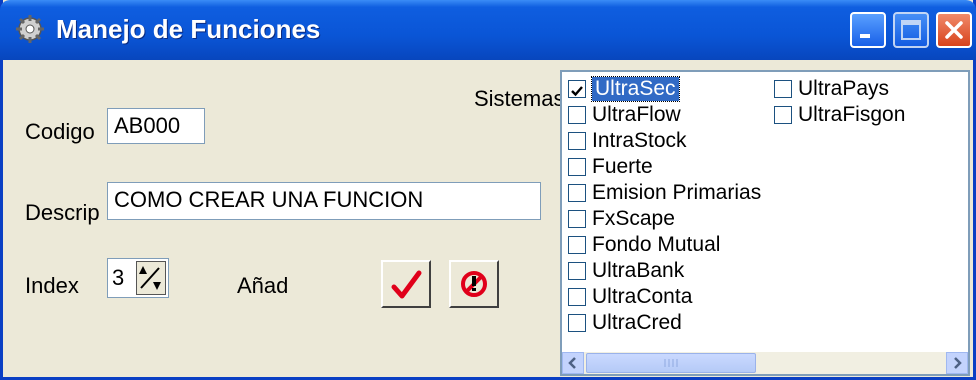  Describe the element at coordinates (62, 212) in the screenshot. I see `descrip-label: Descrip` at that location.